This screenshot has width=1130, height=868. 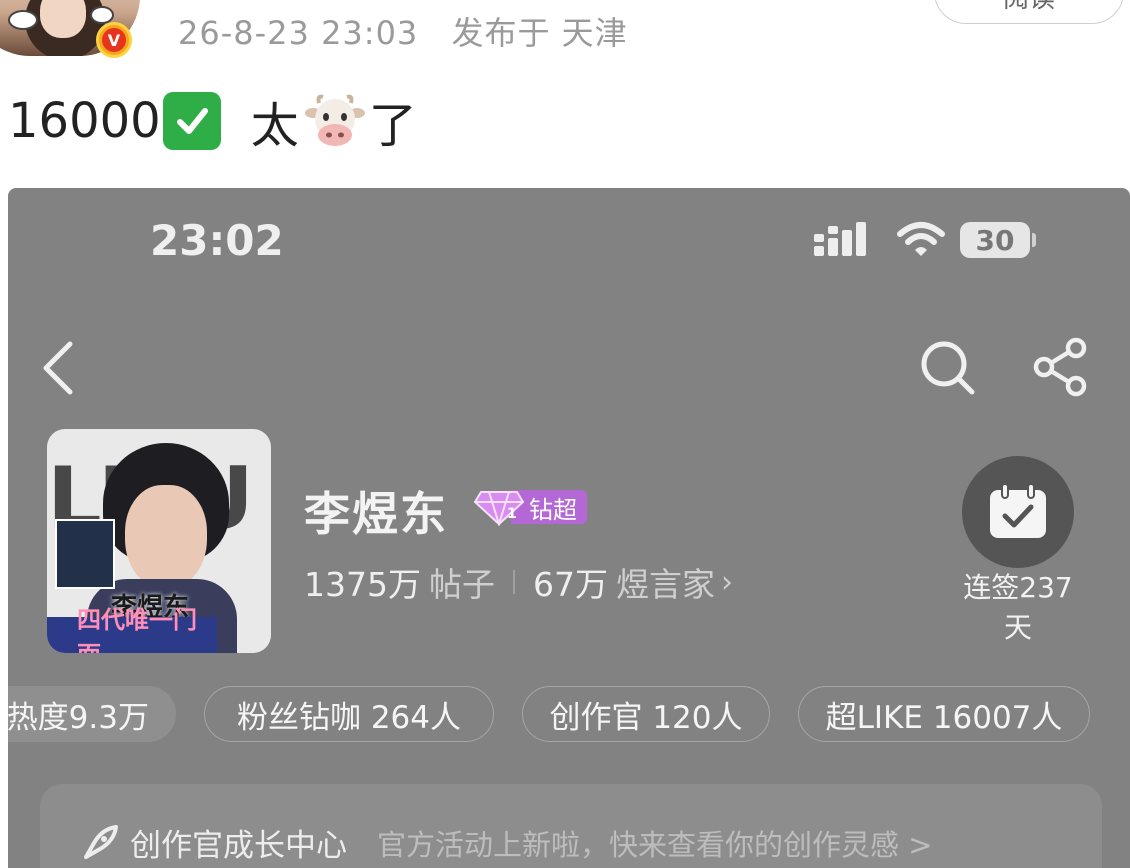 What do you see at coordinates (655, 844) in the screenshot?
I see `growth-card-description: 官方活动上新啦，快来查看你的创作灵感 >` at bounding box center [655, 844].